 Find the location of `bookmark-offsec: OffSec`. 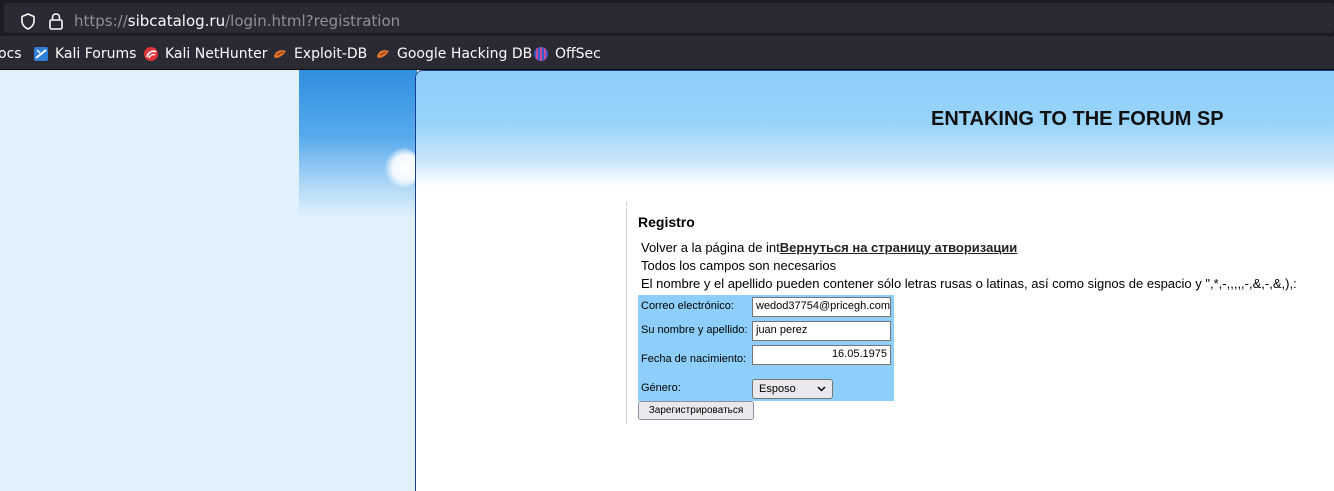

bookmark-offsec: OffSec is located at coordinates (567, 54).